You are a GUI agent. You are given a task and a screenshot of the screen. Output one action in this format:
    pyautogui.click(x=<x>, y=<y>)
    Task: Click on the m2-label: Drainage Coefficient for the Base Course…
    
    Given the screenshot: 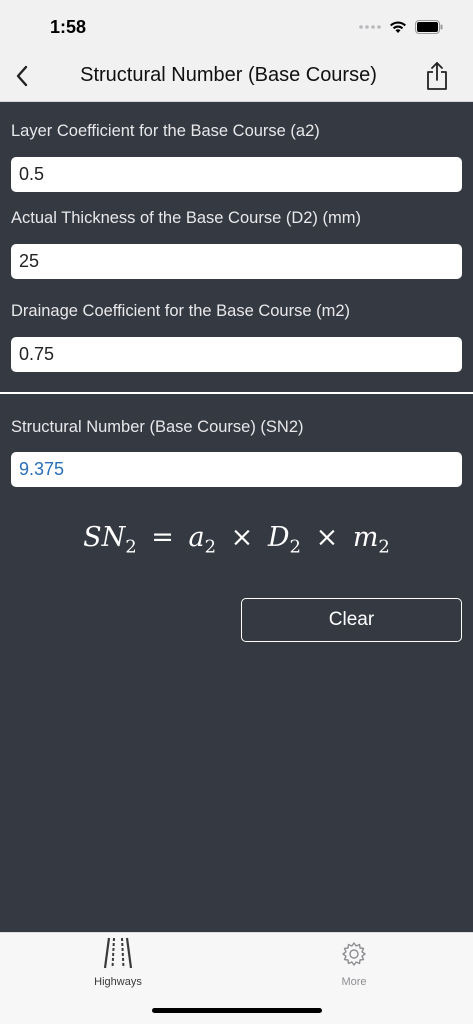 What is the action you would take?
    pyautogui.click(x=181, y=311)
    